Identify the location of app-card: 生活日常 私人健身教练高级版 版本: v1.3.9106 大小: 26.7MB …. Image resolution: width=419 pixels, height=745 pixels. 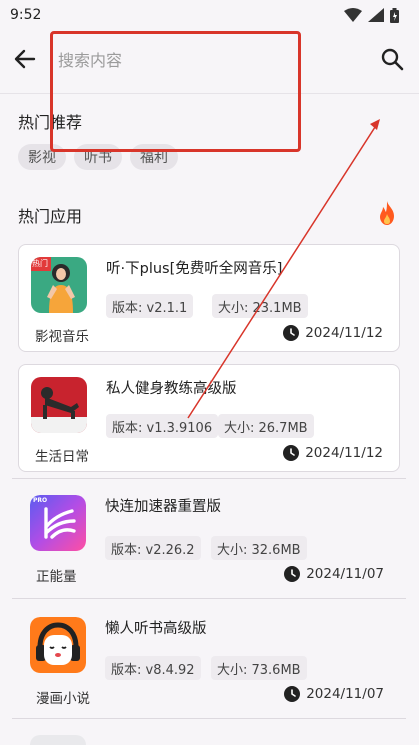
(209, 418).